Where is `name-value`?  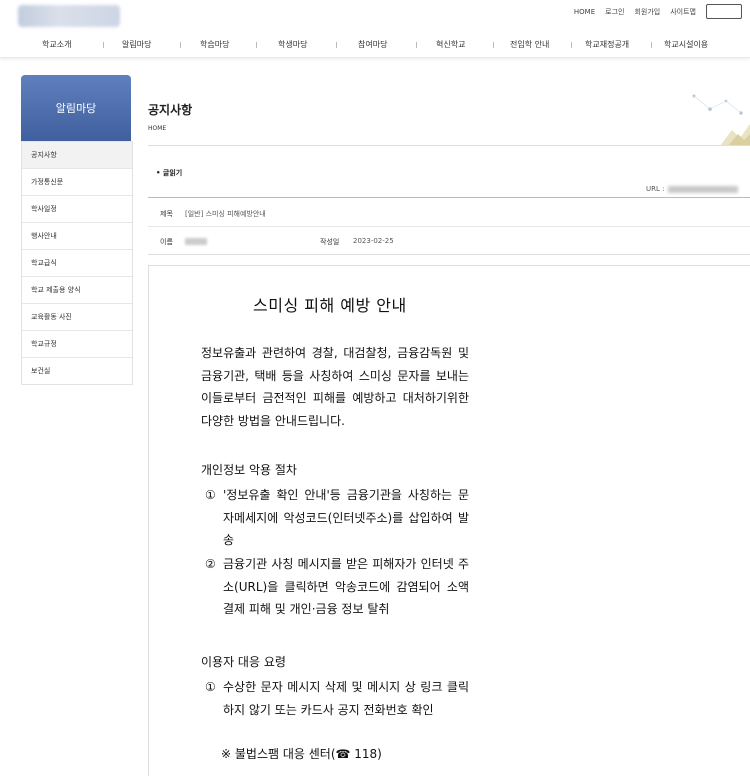 name-value is located at coordinates (196, 241).